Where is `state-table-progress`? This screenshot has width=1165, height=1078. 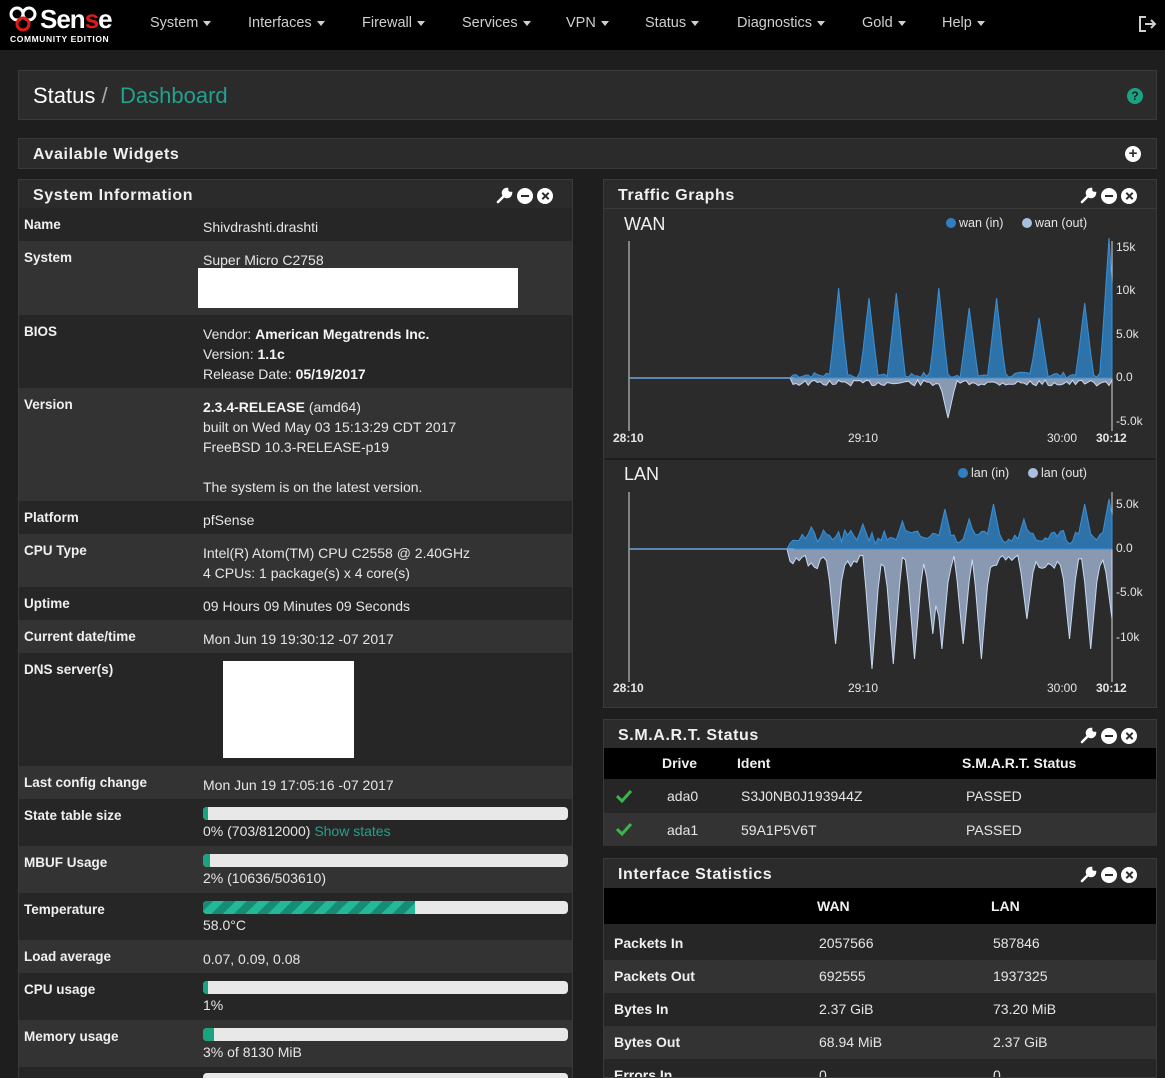 state-table-progress is located at coordinates (385, 813).